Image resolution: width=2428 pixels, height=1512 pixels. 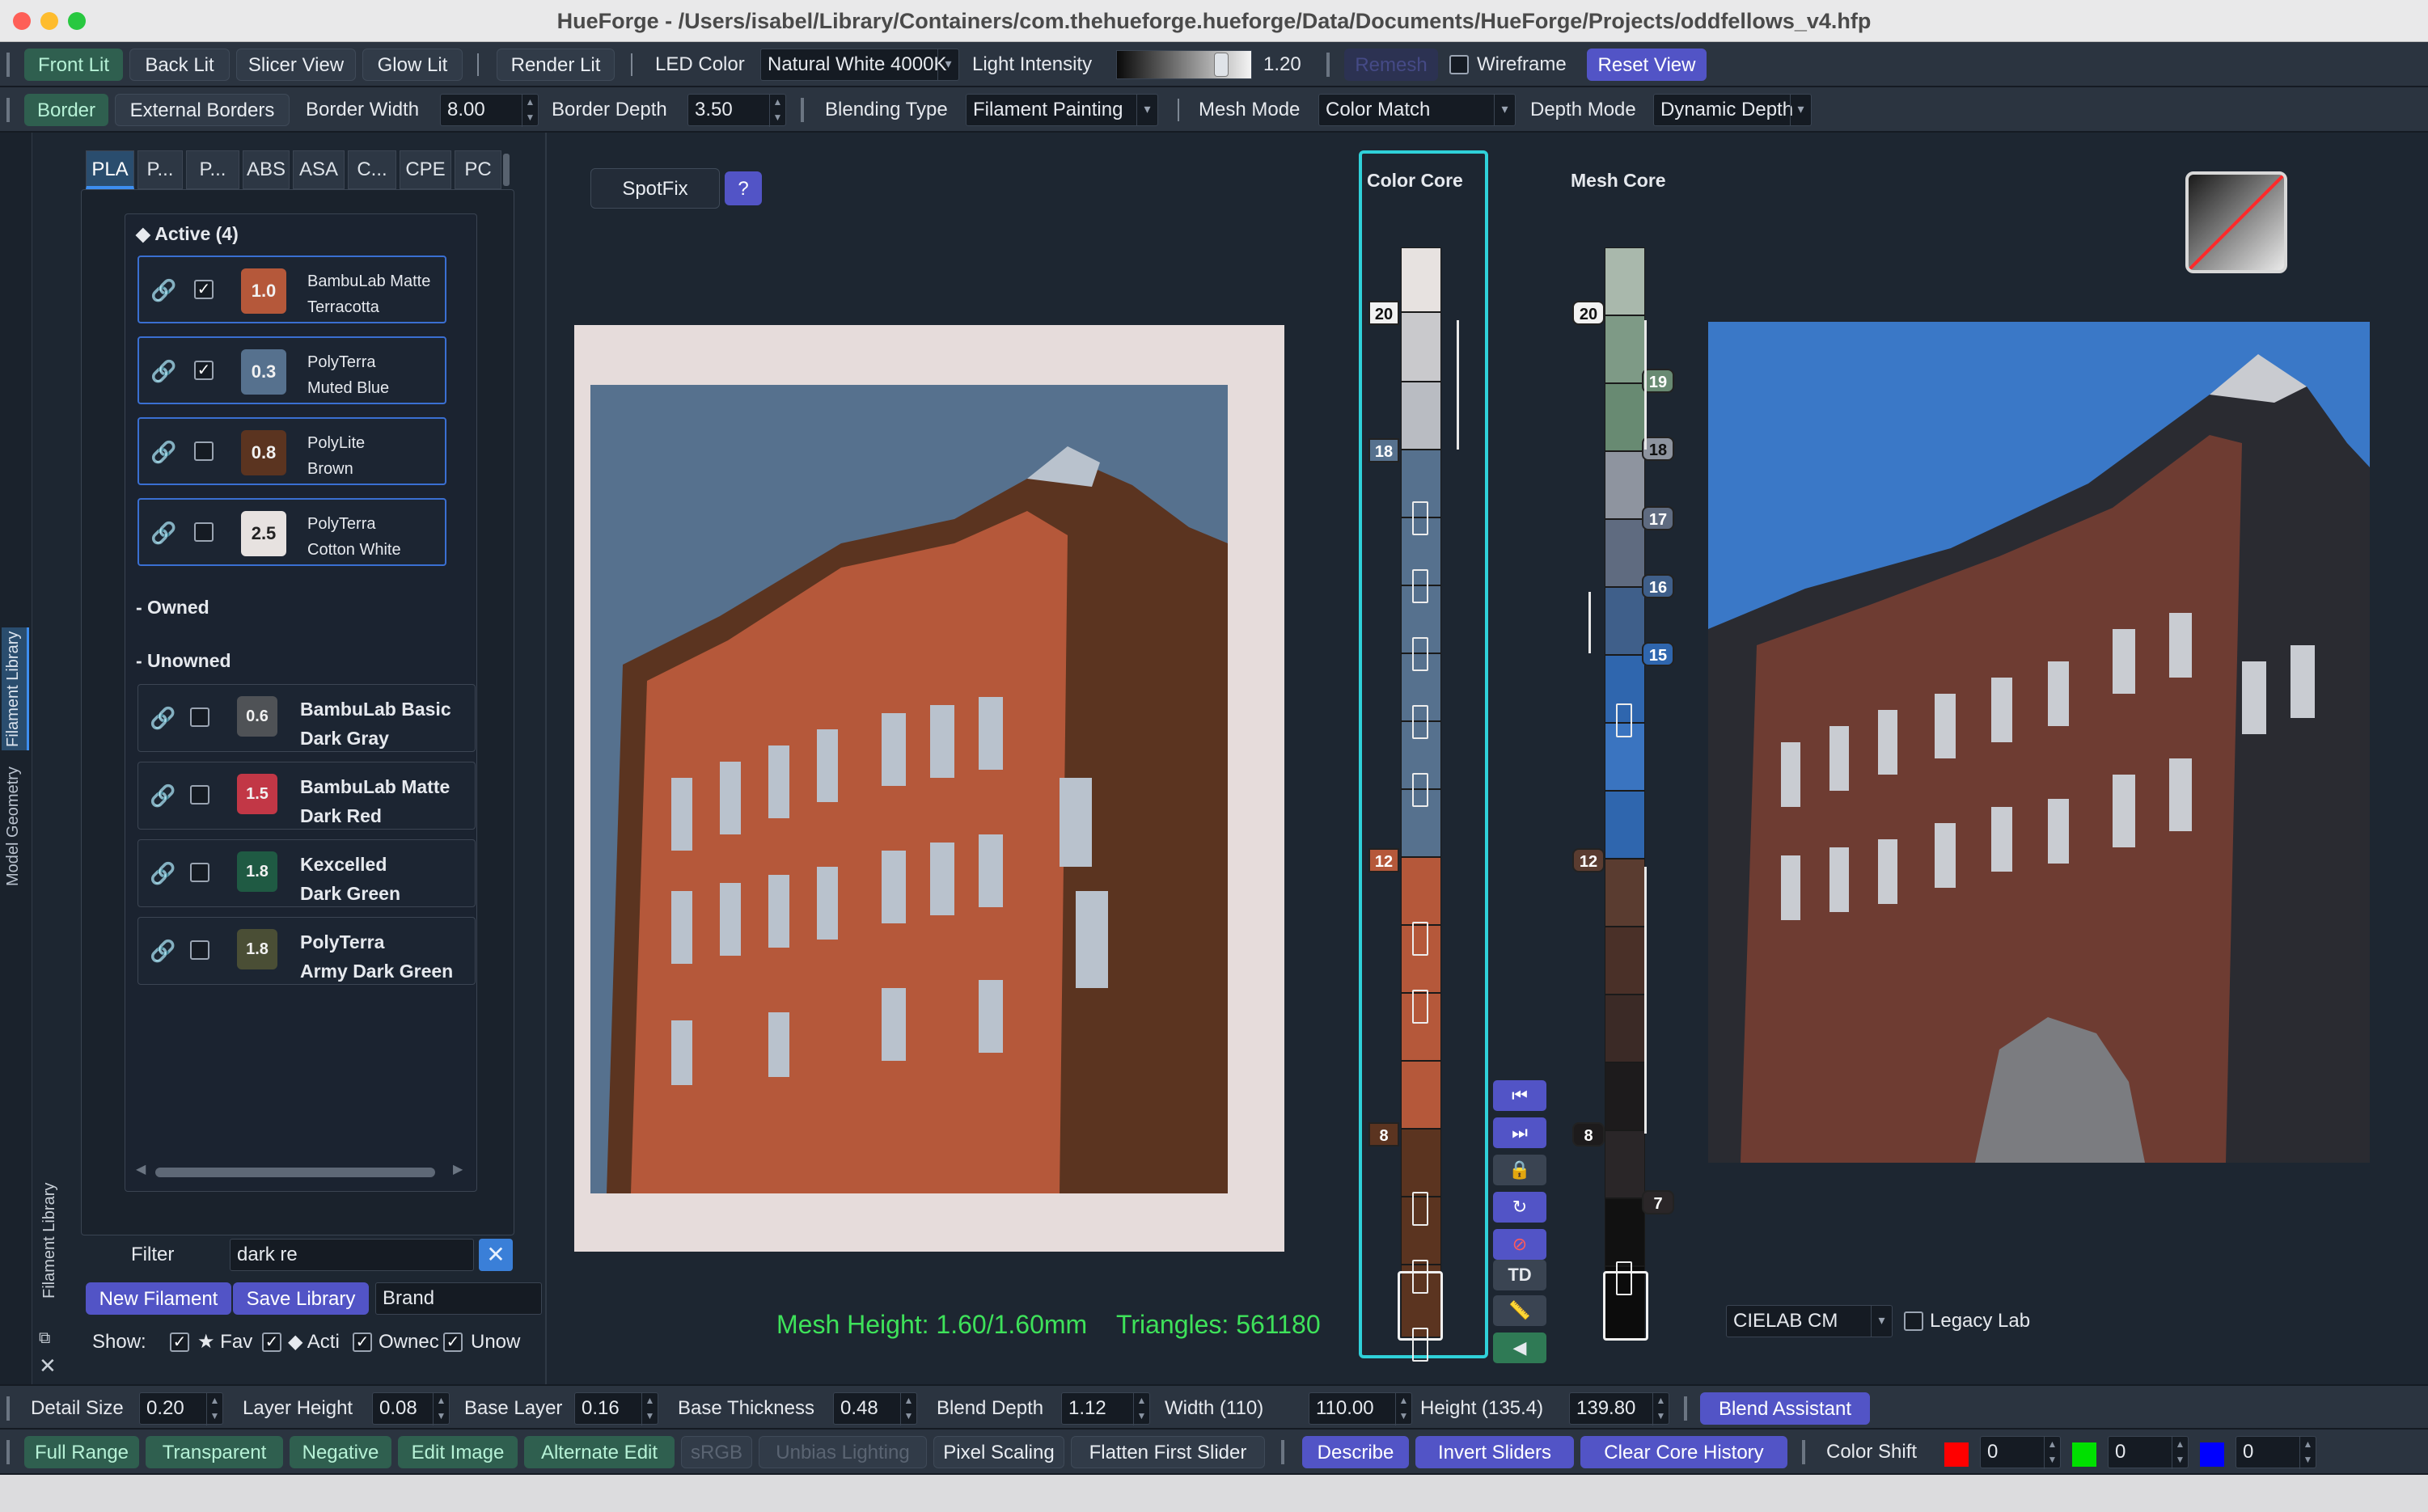 I want to click on border-width-input: 8.00 ▲ ▼, so click(x=489, y=111).